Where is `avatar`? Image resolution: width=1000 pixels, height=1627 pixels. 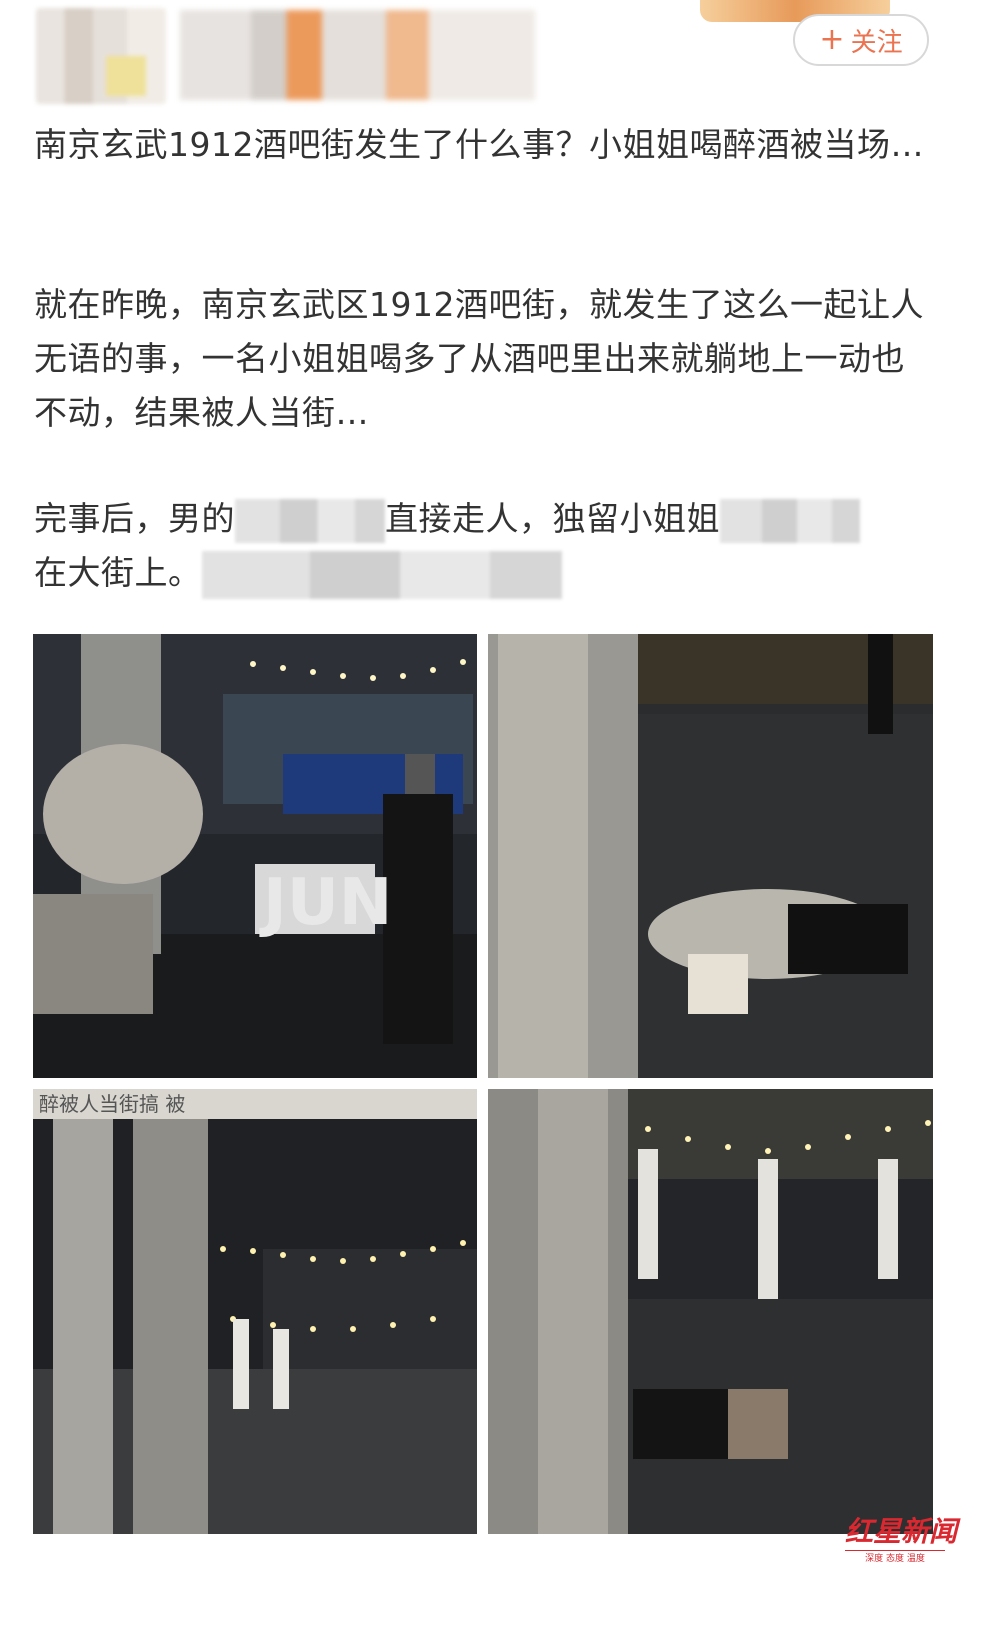
avatar is located at coordinates (101, 56).